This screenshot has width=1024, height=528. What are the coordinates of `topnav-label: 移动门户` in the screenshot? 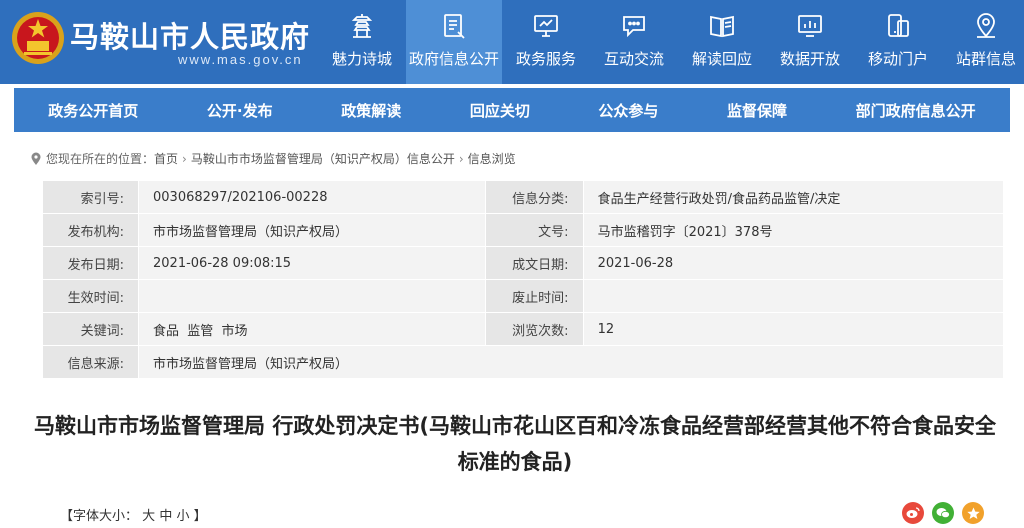 It's located at (897, 59).